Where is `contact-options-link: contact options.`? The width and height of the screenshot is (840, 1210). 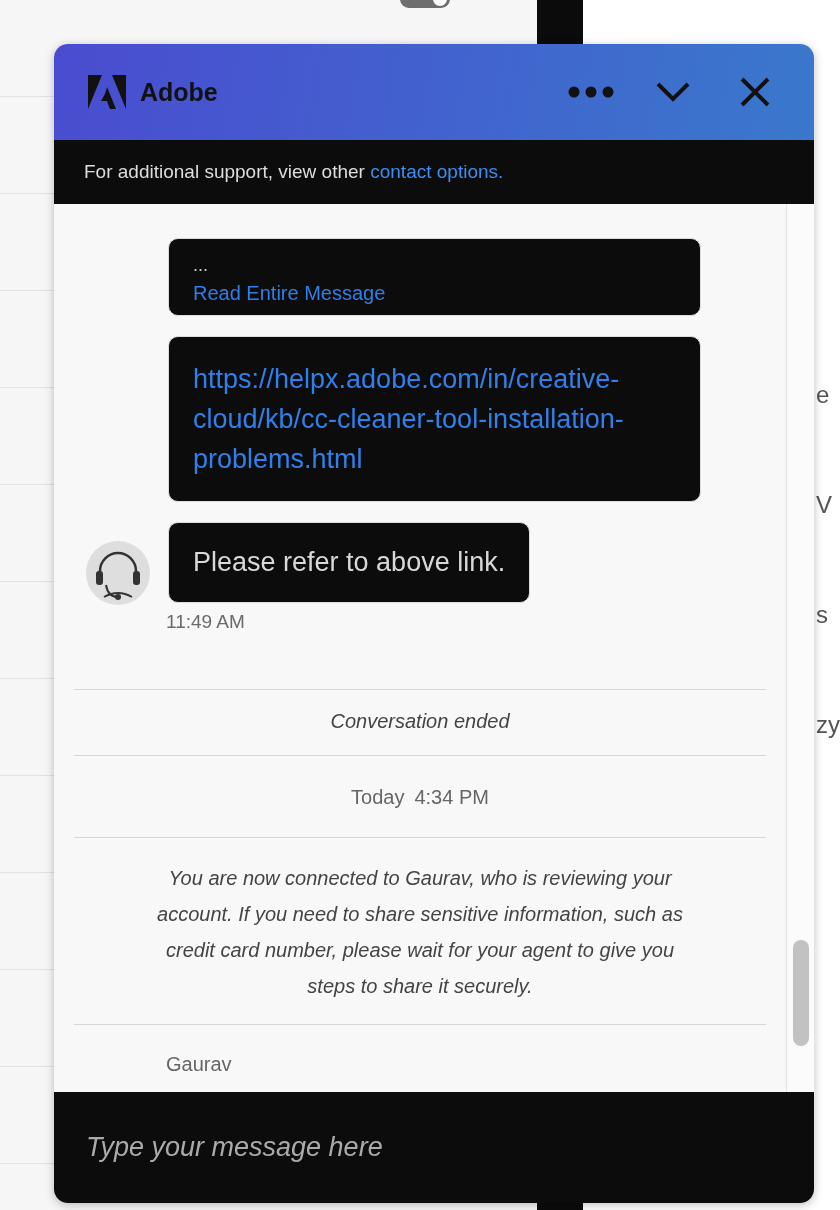 contact-options-link: contact options. is located at coordinates (437, 171).